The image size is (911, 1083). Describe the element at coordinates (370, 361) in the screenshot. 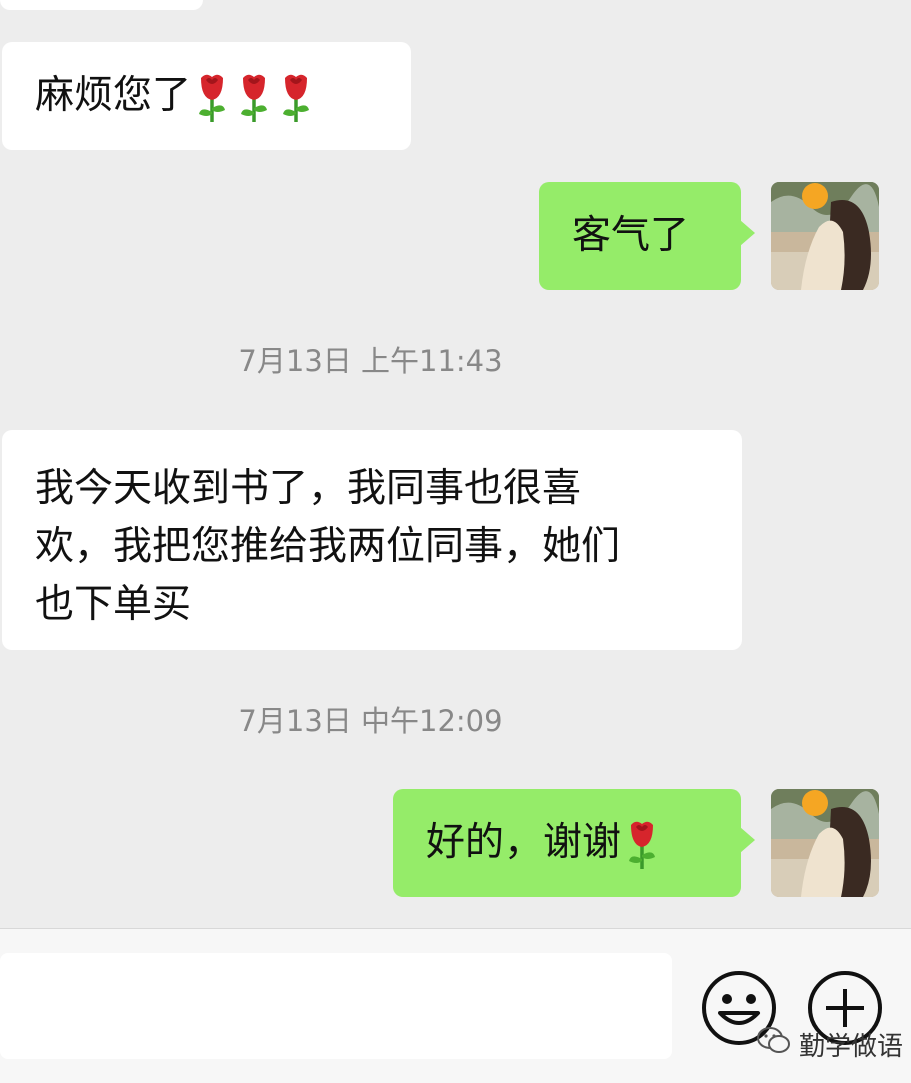

I see `message-timestamp: 7月13日 上午11:43` at that location.